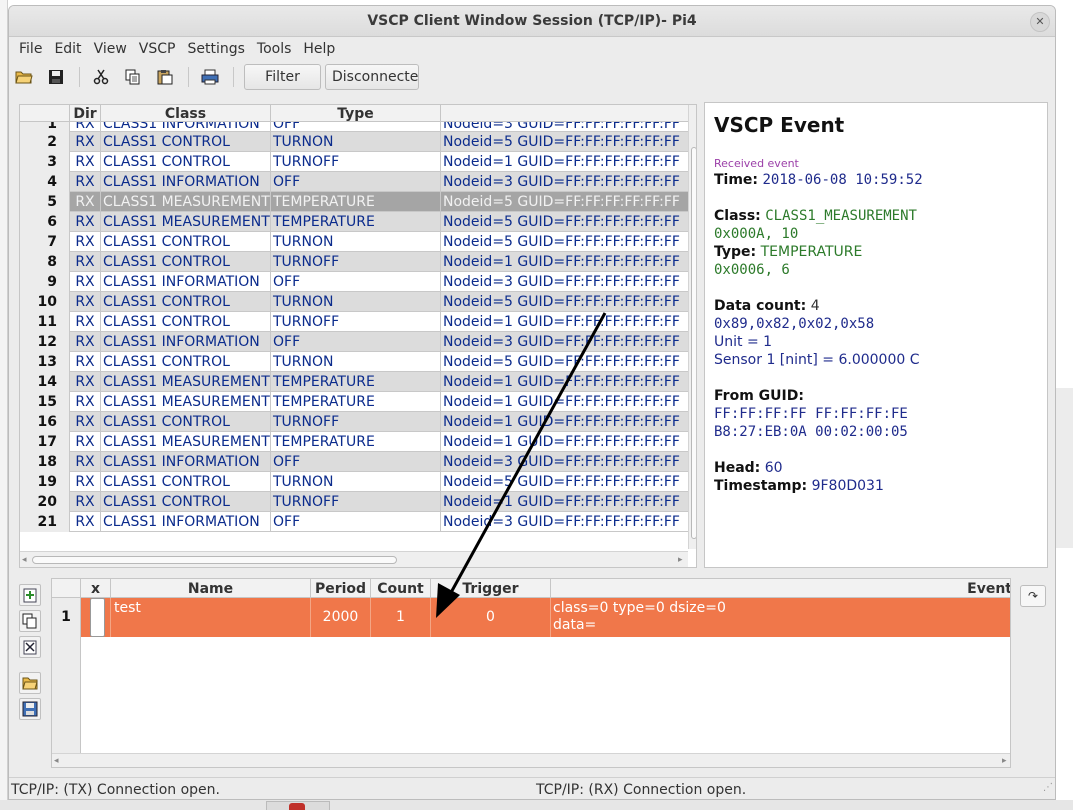 Image resolution: width=1073 pixels, height=810 pixels. What do you see at coordinates (157, 49) in the screenshot?
I see `menu-vscp: VSCP` at bounding box center [157, 49].